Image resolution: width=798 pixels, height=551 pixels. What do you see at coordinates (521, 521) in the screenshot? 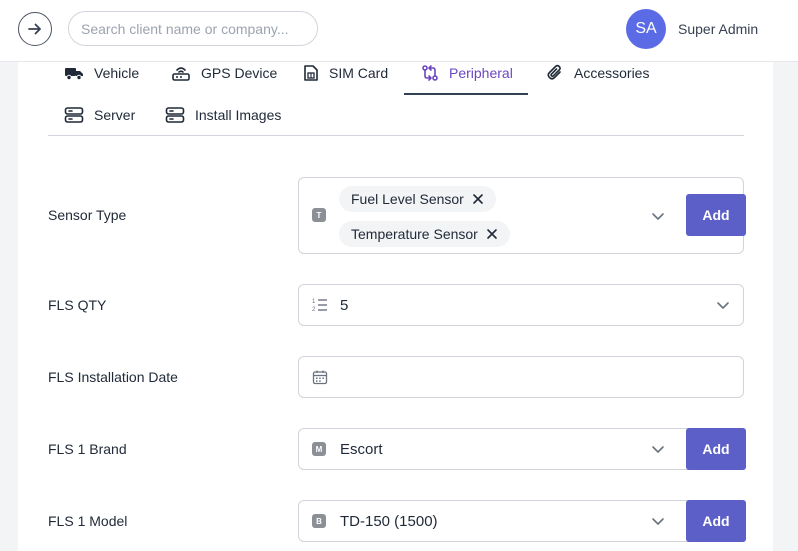
I see `fls-1-model-select: B TD-150 (1500)` at bounding box center [521, 521].